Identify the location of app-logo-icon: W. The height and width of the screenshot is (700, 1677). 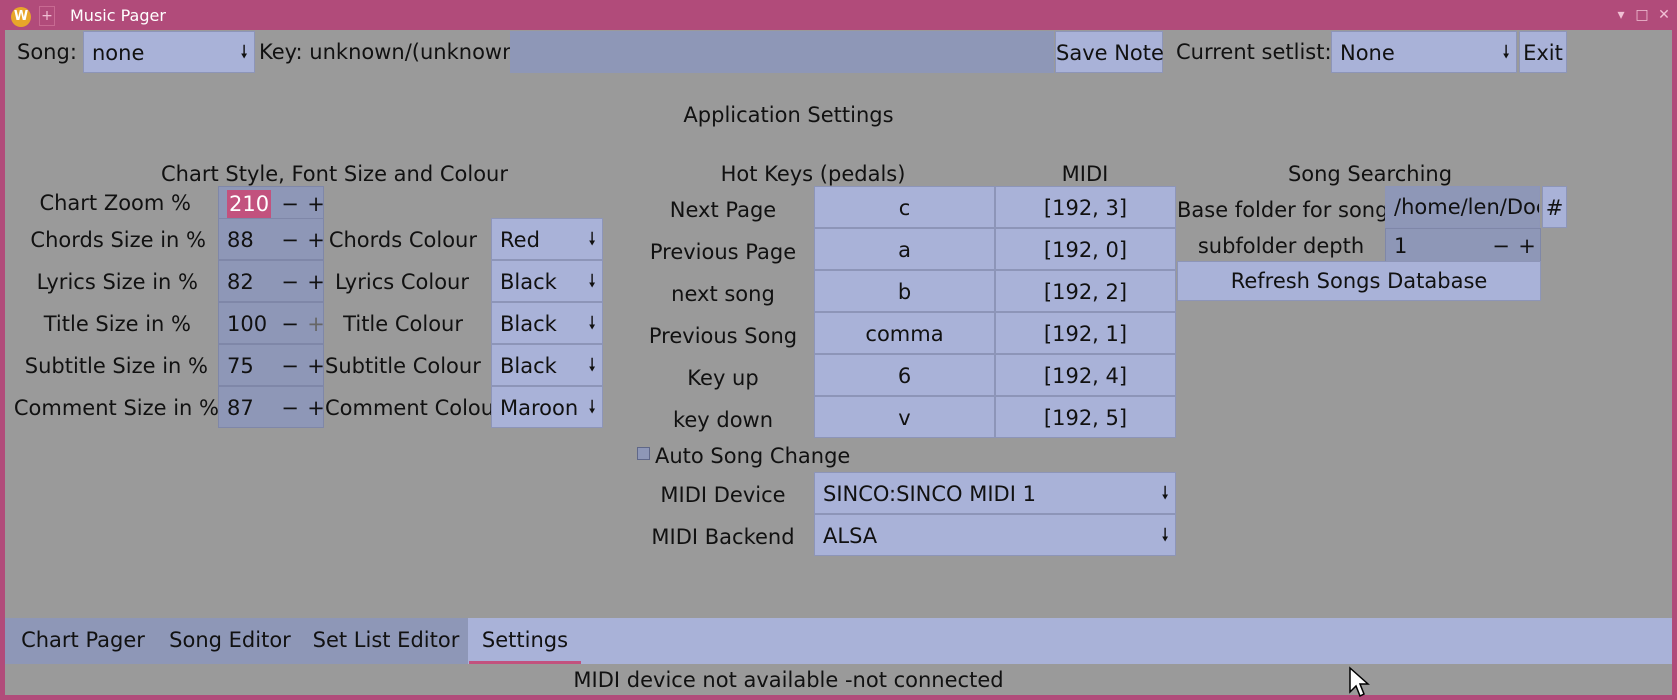
(21, 17).